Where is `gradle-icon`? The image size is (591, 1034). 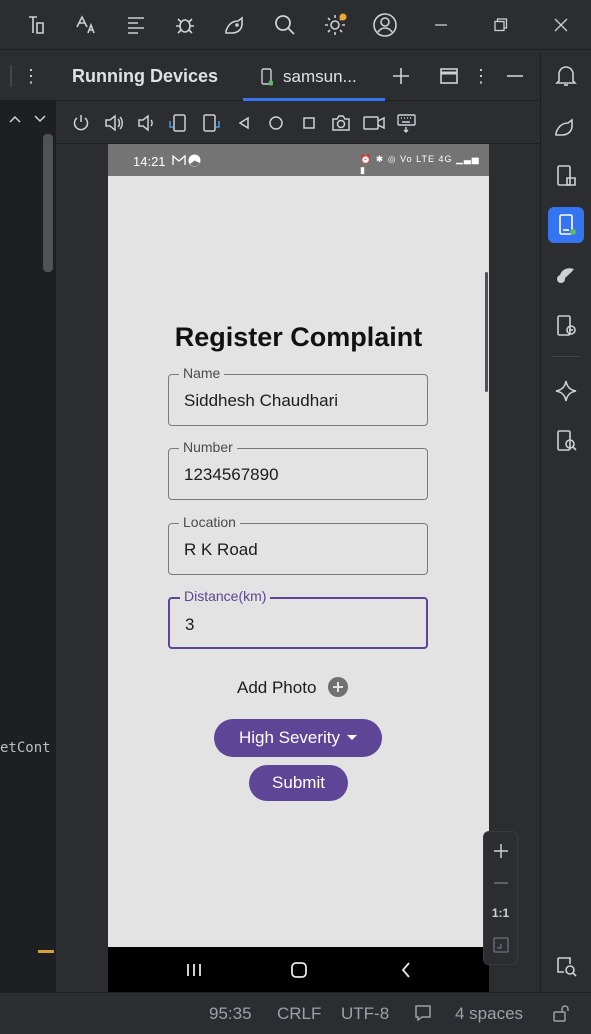
gradle-icon is located at coordinates (566, 126).